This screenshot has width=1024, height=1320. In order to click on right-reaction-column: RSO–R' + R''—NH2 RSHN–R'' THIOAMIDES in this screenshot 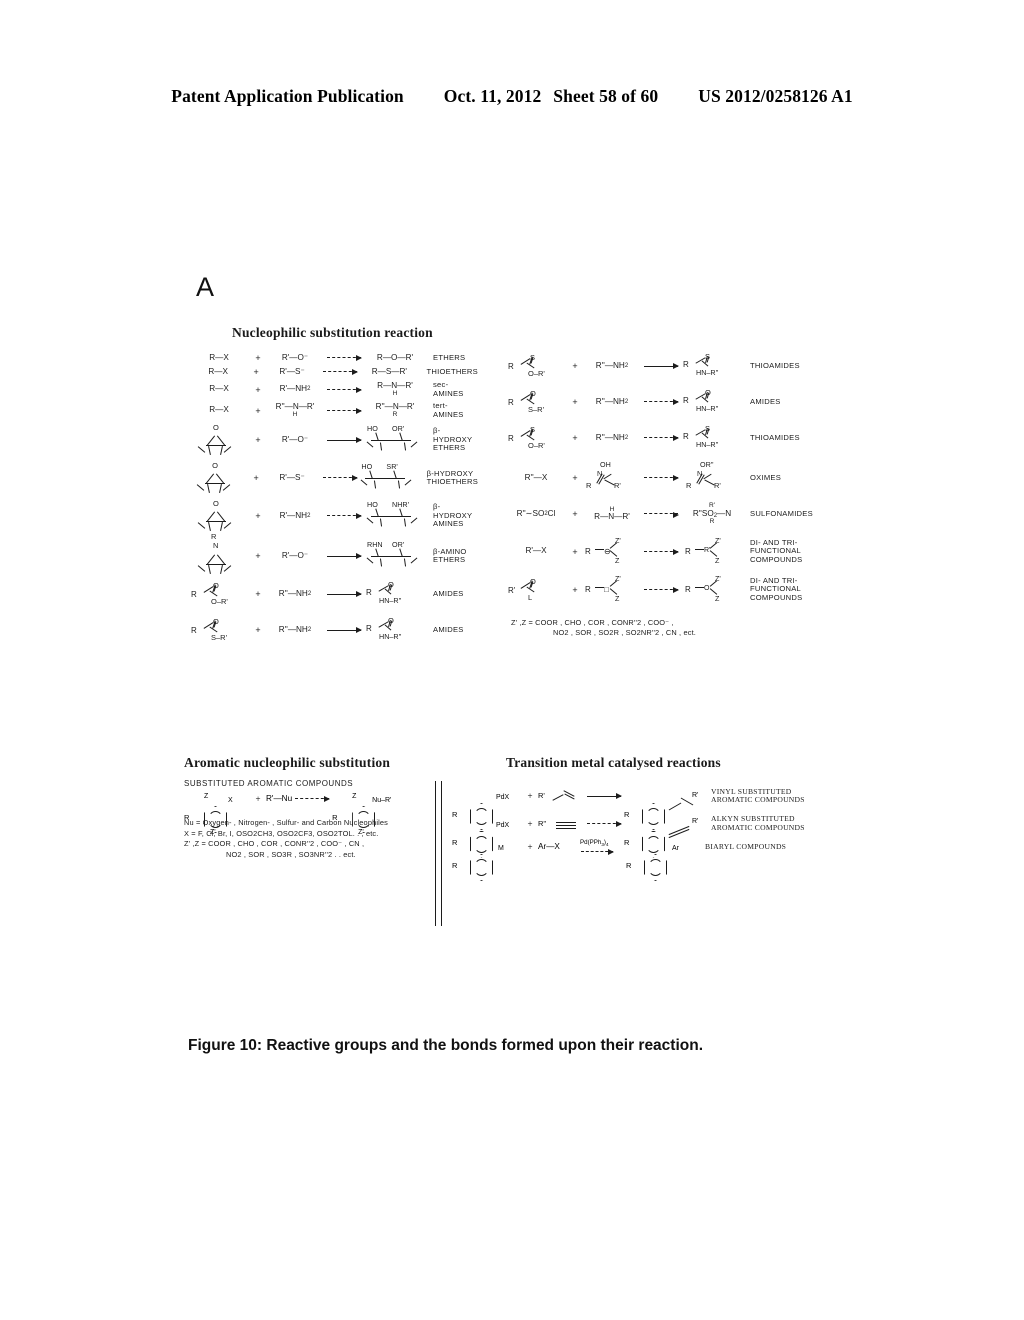, I will do `click(665, 495)`.